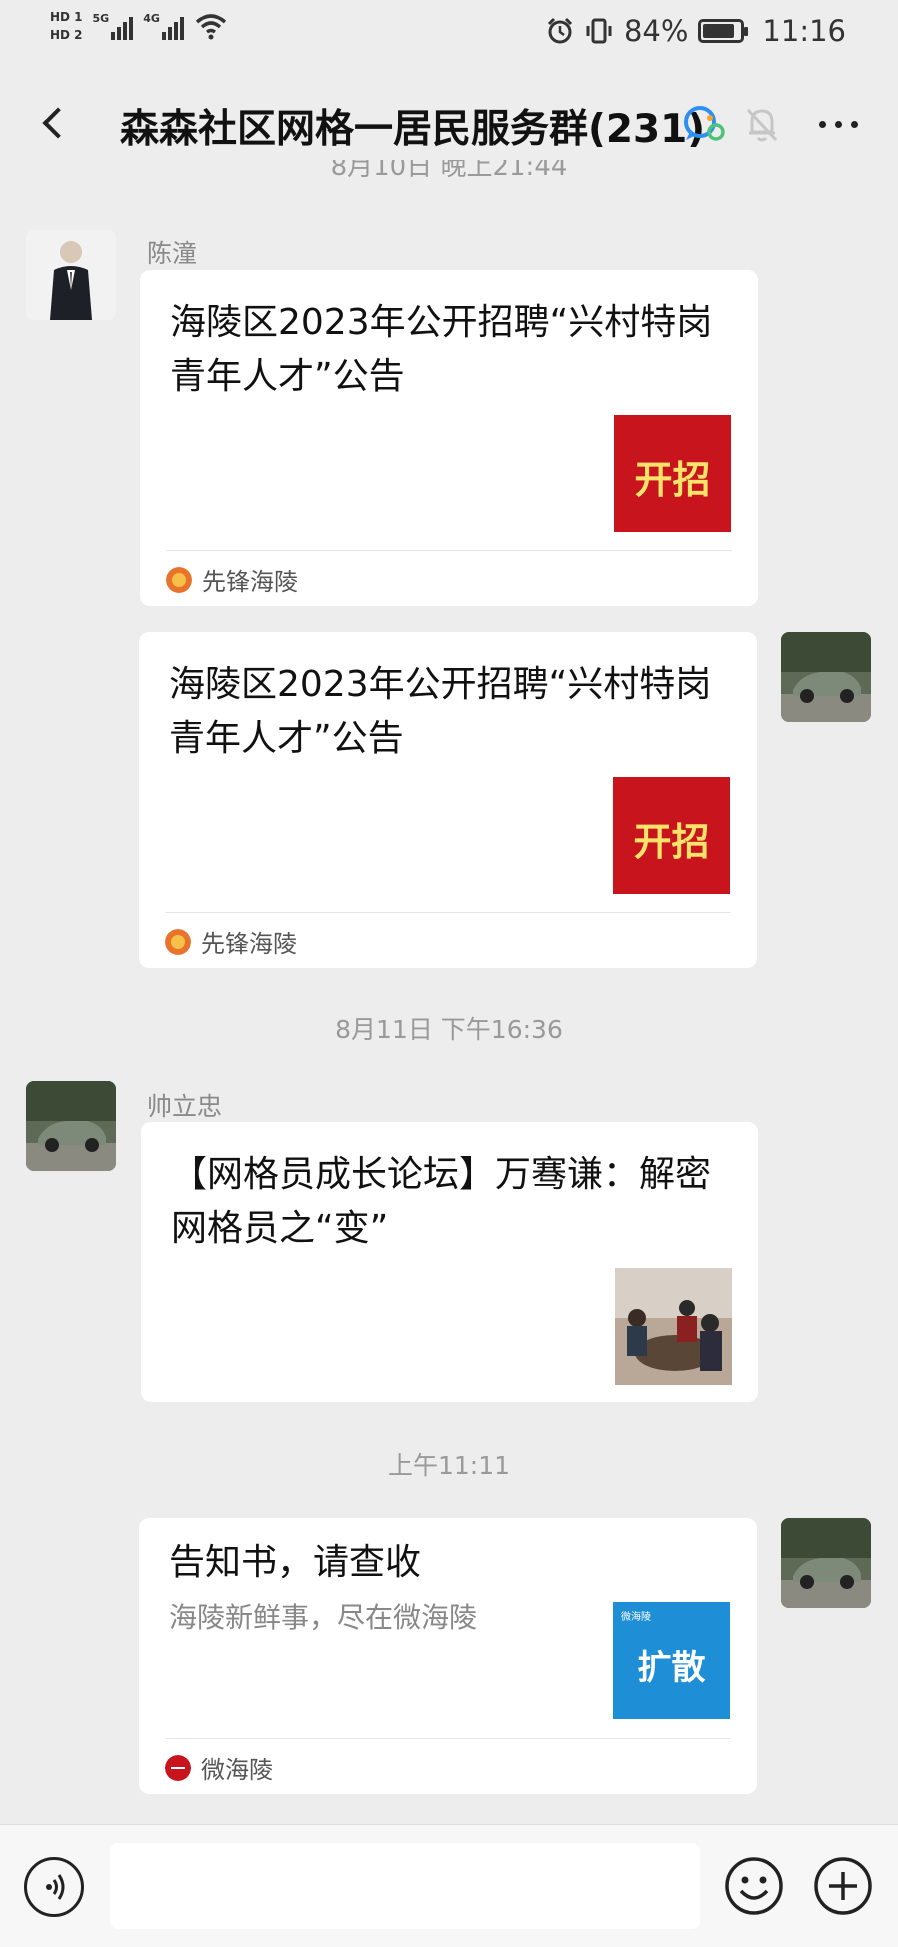 The width and height of the screenshot is (898, 1947). I want to click on plus-button-icon, so click(843, 1886).